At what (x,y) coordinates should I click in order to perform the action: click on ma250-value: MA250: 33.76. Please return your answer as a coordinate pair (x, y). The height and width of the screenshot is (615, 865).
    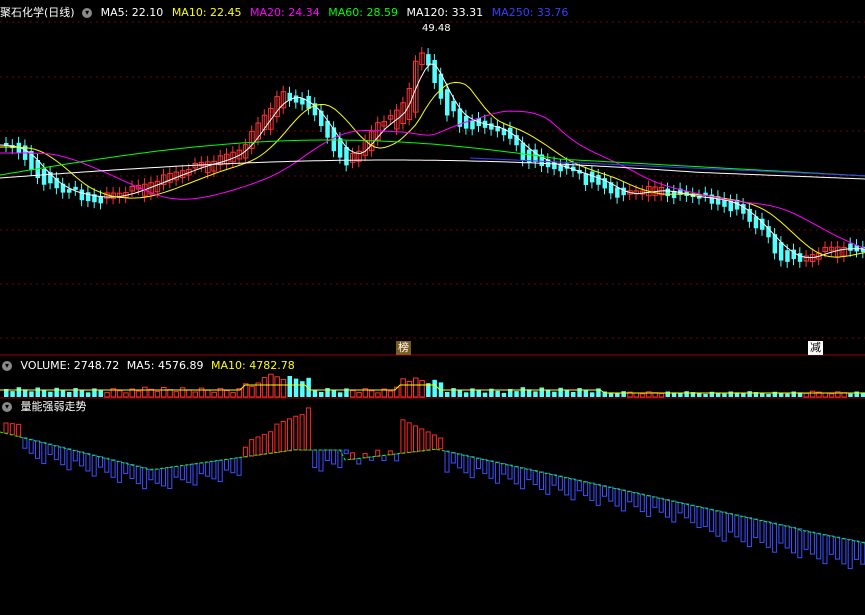
    Looking at the image, I should click on (530, 12).